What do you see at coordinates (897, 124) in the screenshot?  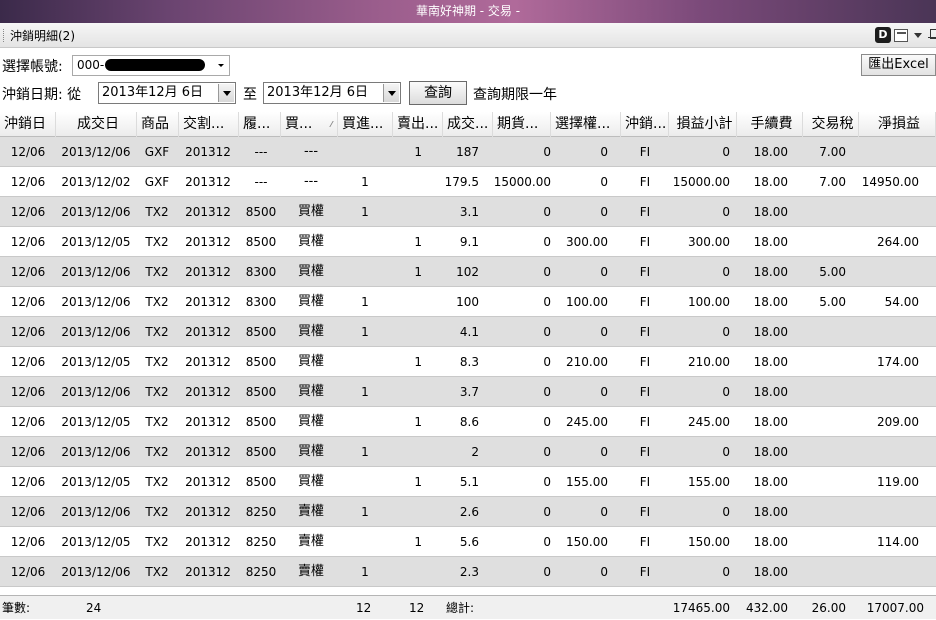 I see `column-header-net-pnl: 淨損益` at bounding box center [897, 124].